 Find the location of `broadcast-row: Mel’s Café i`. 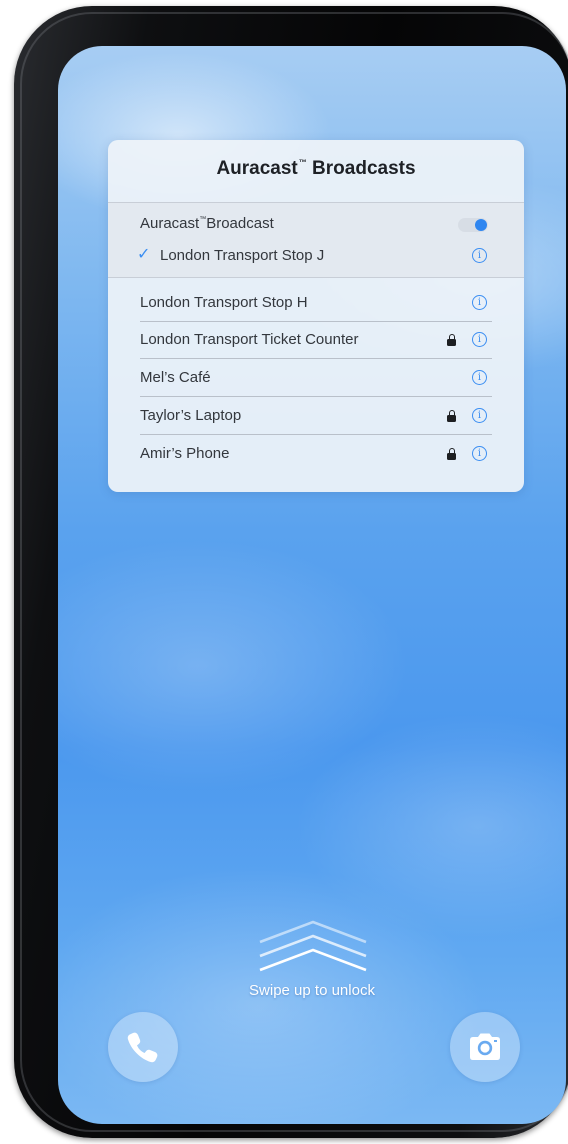

broadcast-row: Mel’s Café i is located at coordinates (316, 378).